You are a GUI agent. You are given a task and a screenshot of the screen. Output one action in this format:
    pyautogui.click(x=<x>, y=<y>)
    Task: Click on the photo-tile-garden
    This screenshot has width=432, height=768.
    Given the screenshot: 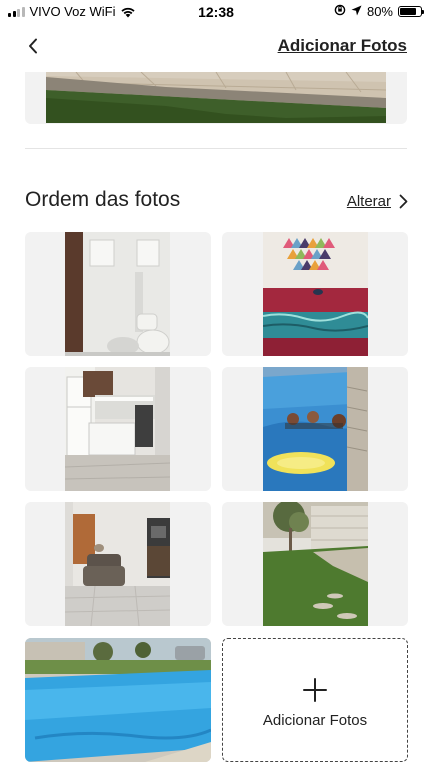 What is the action you would take?
    pyautogui.click(x=315, y=564)
    